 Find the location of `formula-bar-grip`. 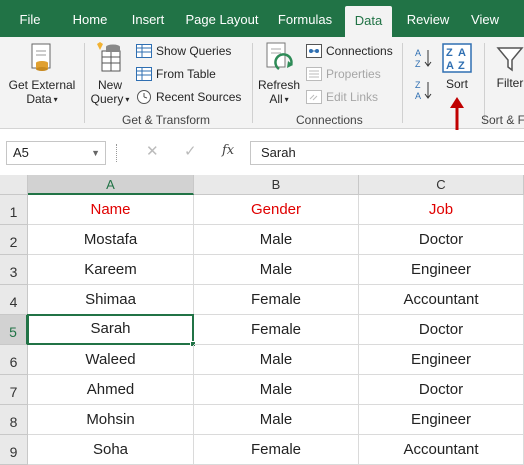

formula-bar-grip is located at coordinates (118, 153).